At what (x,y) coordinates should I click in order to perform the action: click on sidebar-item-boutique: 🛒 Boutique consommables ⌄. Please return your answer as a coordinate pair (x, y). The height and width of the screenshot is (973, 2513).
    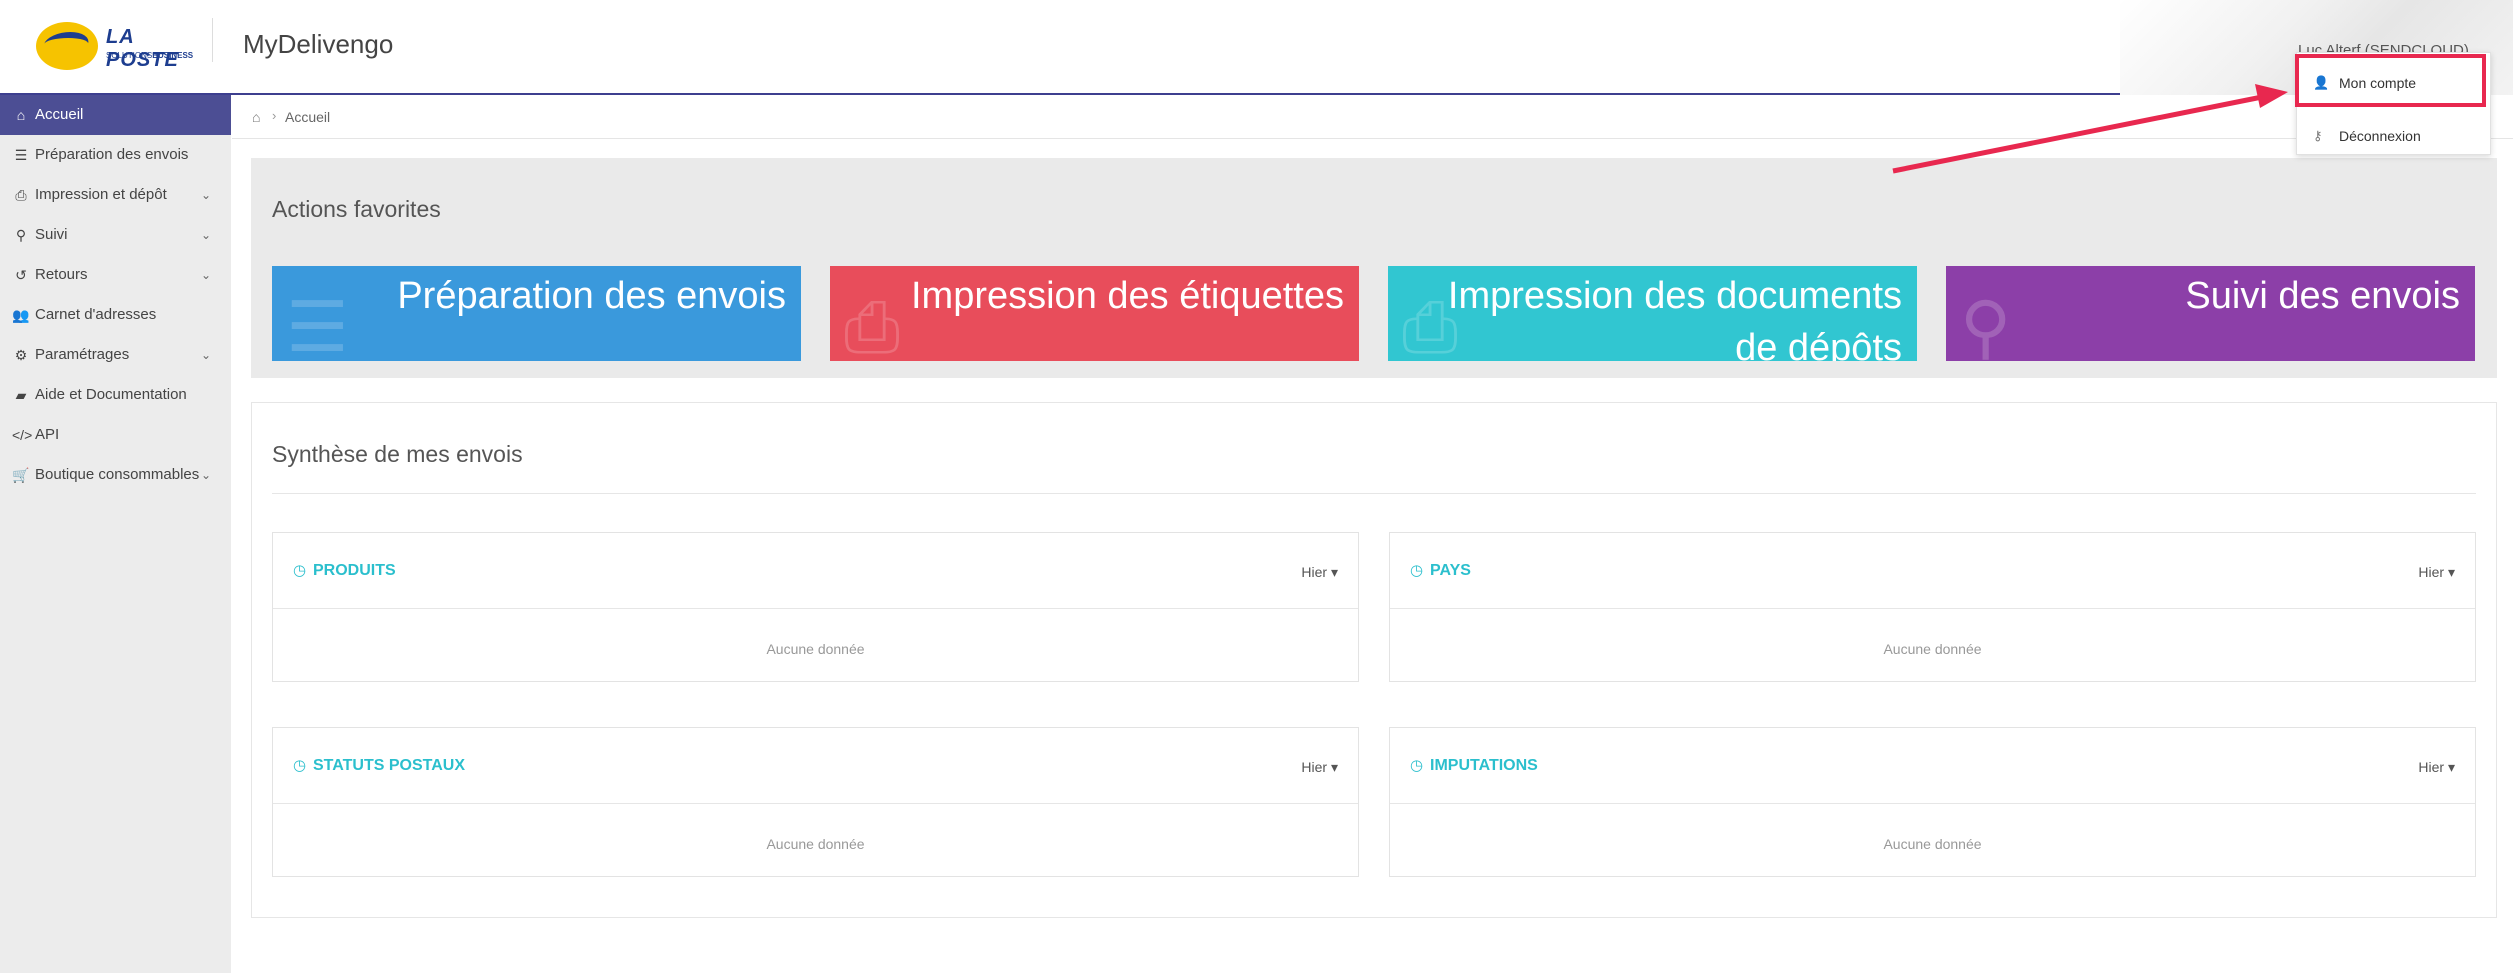
    Looking at the image, I should click on (115, 475).